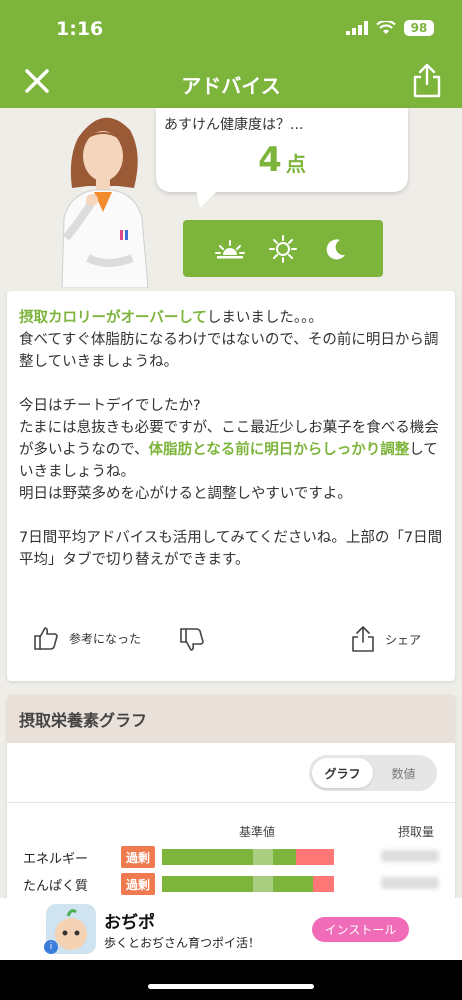  What do you see at coordinates (56, 859) in the screenshot?
I see `nutrient-label: エネルギー` at bounding box center [56, 859].